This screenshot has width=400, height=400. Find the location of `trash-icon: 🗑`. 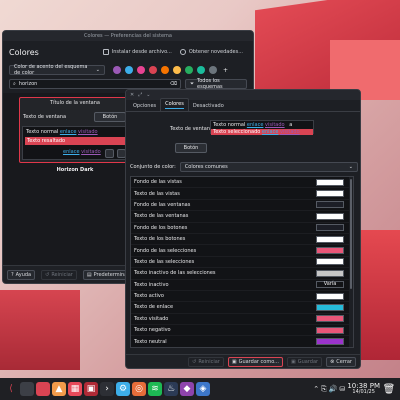

trash-icon: 🗑 is located at coordinates (389, 389).